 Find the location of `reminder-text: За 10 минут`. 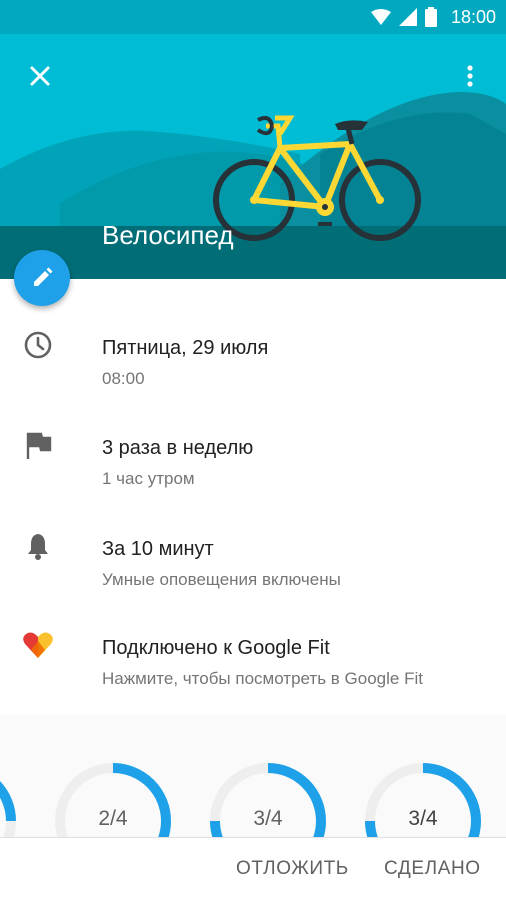

reminder-text: За 10 минут is located at coordinates (158, 549).